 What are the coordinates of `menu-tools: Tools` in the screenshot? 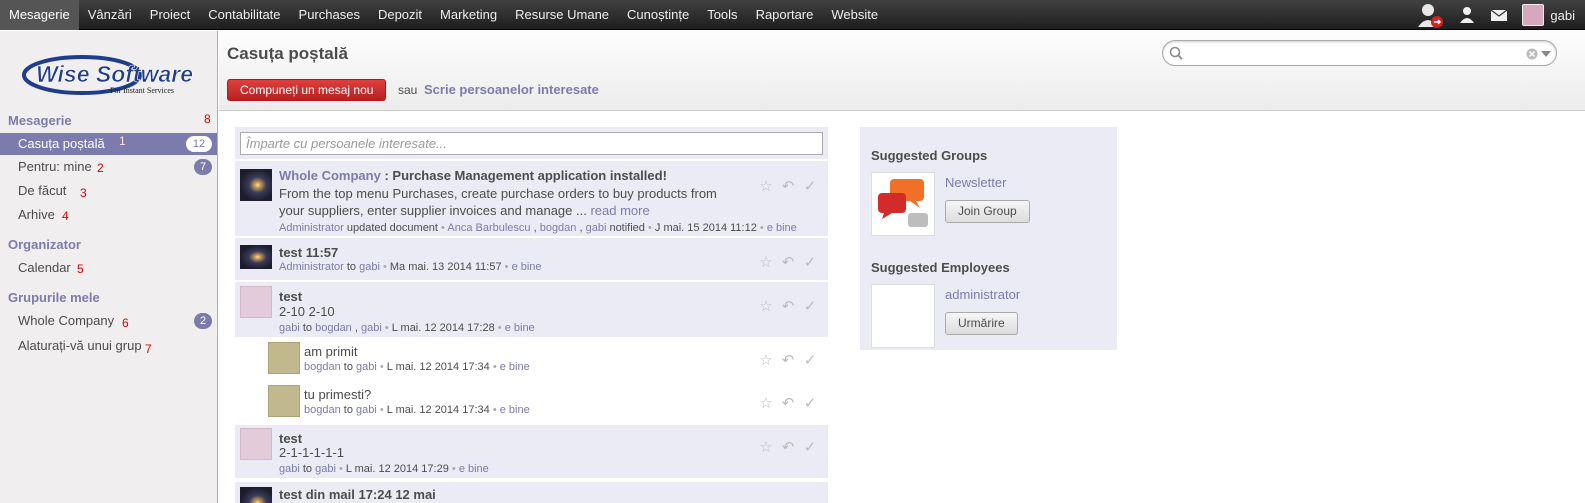 It's located at (722, 15).